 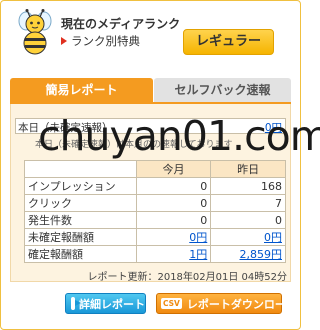 What do you see at coordinates (228, 42) in the screenshot?
I see `rank-badge: レギュラー` at bounding box center [228, 42].